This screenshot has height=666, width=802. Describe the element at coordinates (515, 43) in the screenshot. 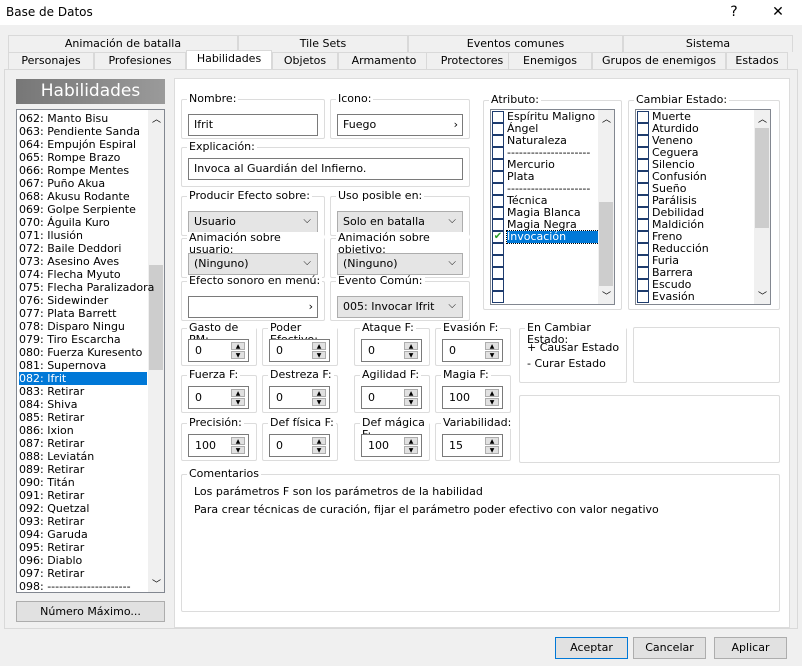

I see `tab-2: Eventos comunes` at that location.